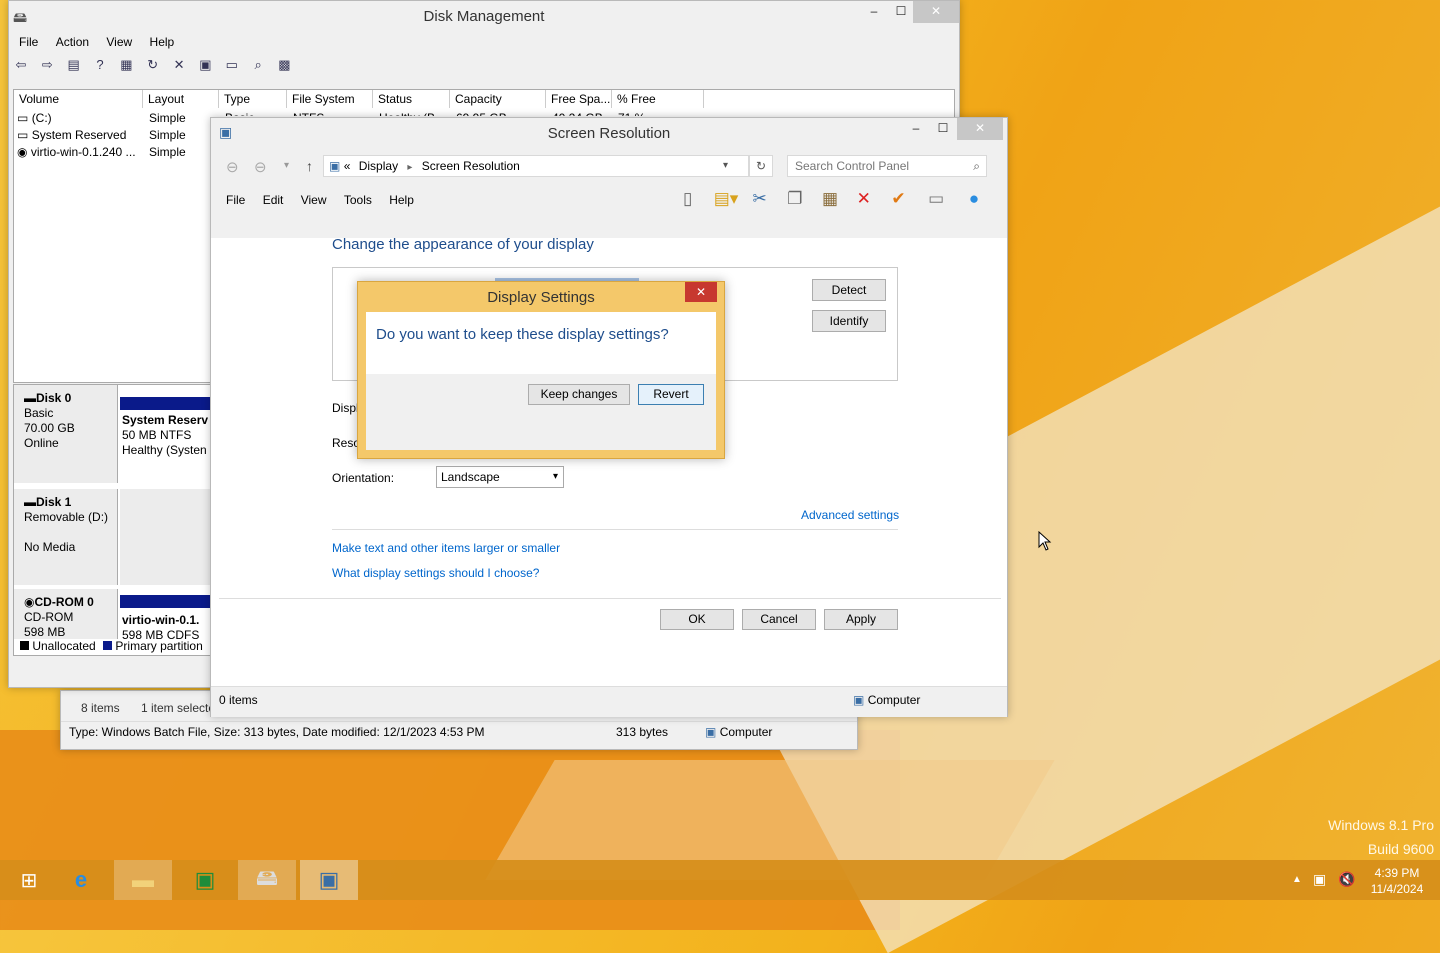 This screenshot has width=1440, height=953. I want to click on table-row: ▭ (C:), so click(34, 118).